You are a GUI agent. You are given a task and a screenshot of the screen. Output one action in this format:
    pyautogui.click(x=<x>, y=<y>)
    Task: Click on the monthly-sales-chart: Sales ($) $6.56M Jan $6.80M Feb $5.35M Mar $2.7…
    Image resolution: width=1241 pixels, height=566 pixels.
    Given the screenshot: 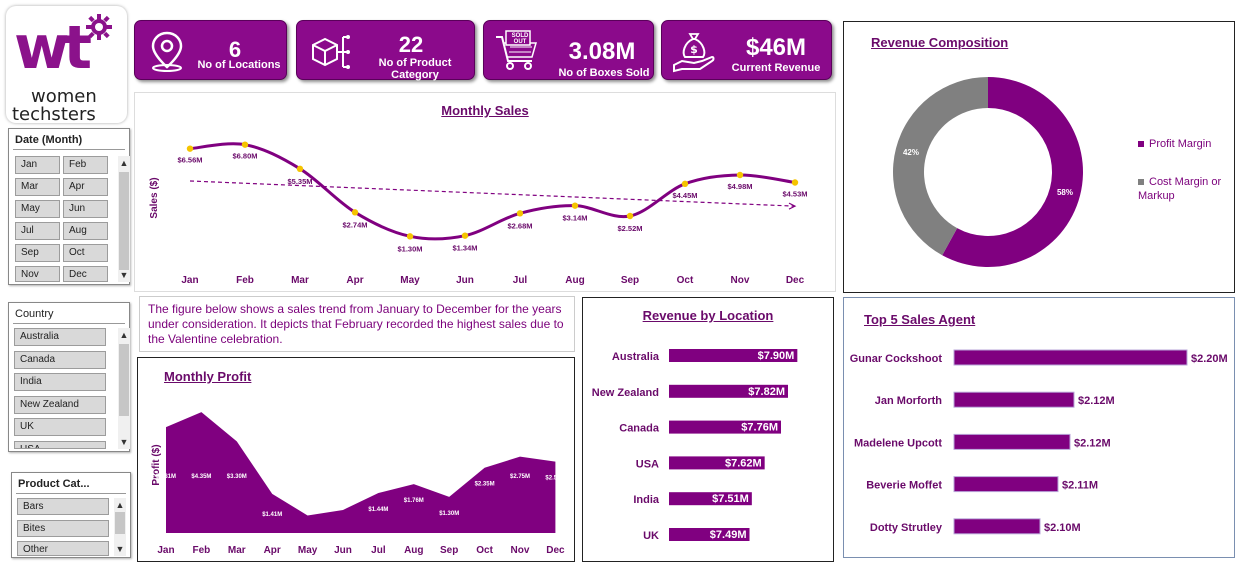 What is the action you would take?
    pyautogui.click(x=478, y=213)
    